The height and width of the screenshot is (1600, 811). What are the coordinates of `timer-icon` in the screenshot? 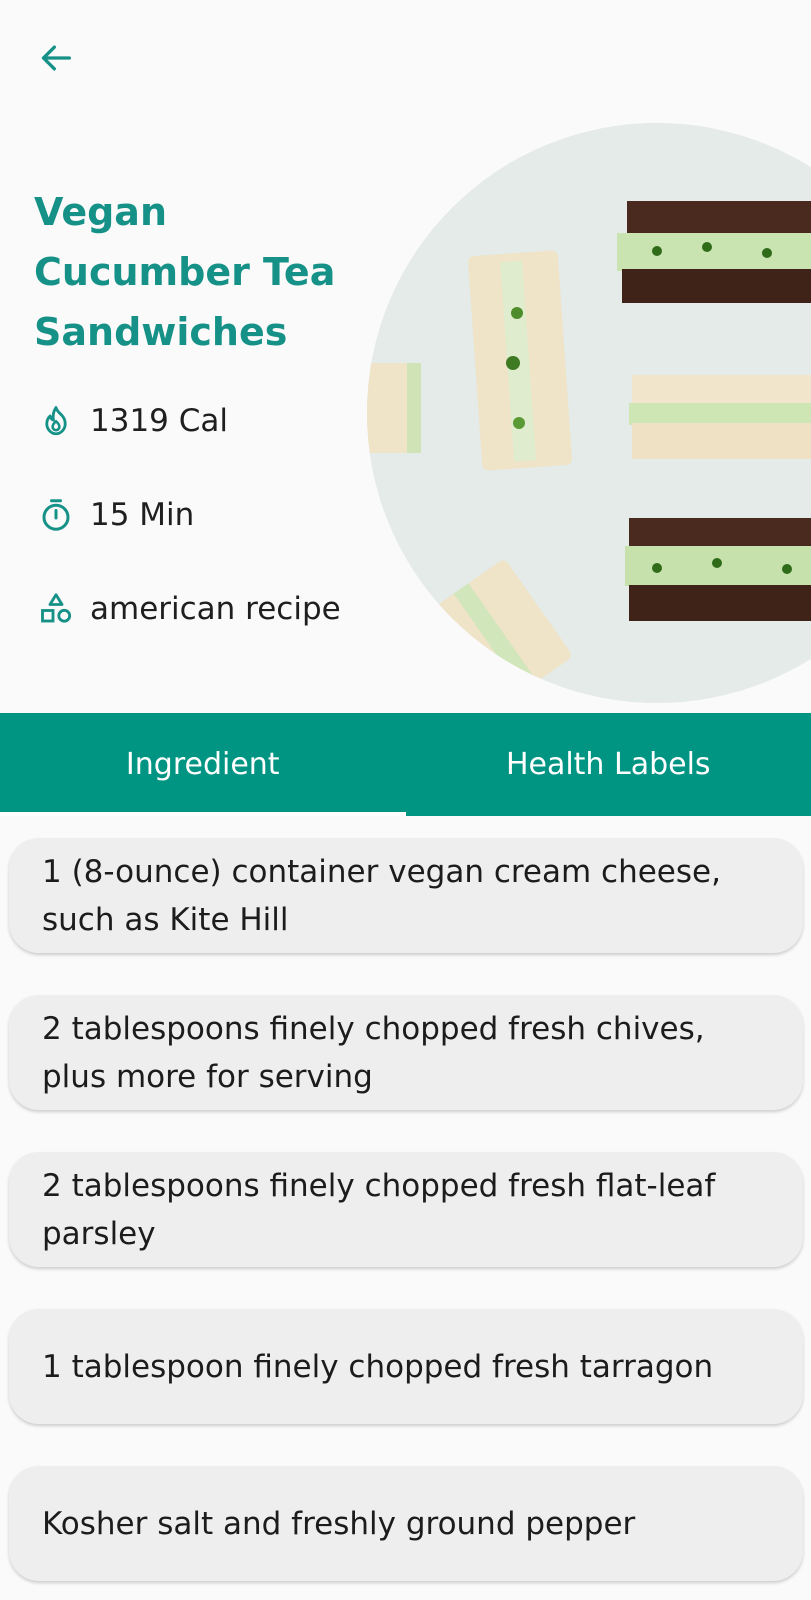 It's located at (56, 515).